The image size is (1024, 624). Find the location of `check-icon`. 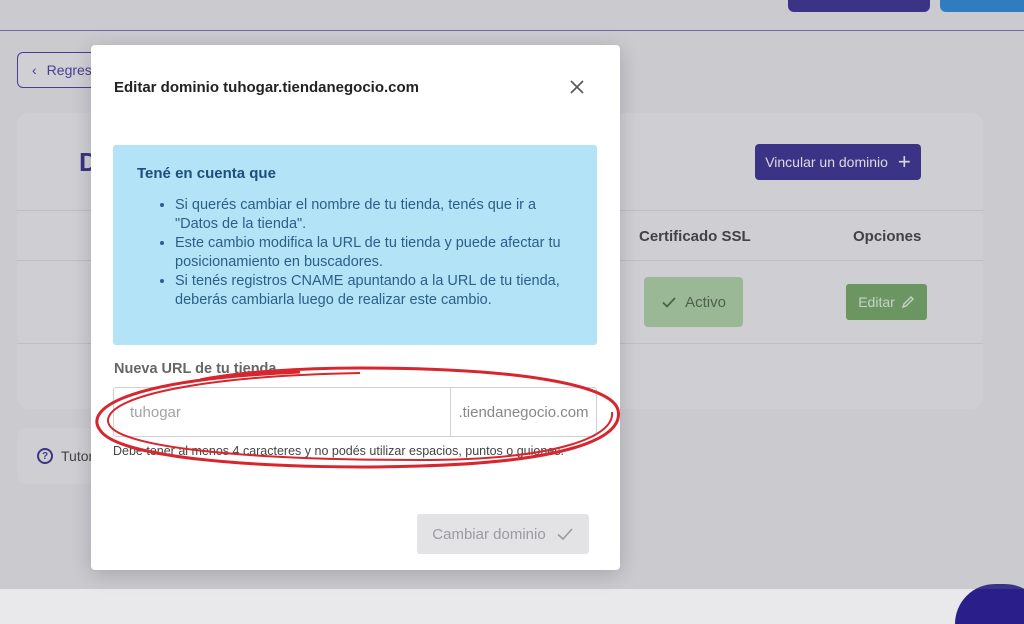

check-icon is located at coordinates (565, 534).